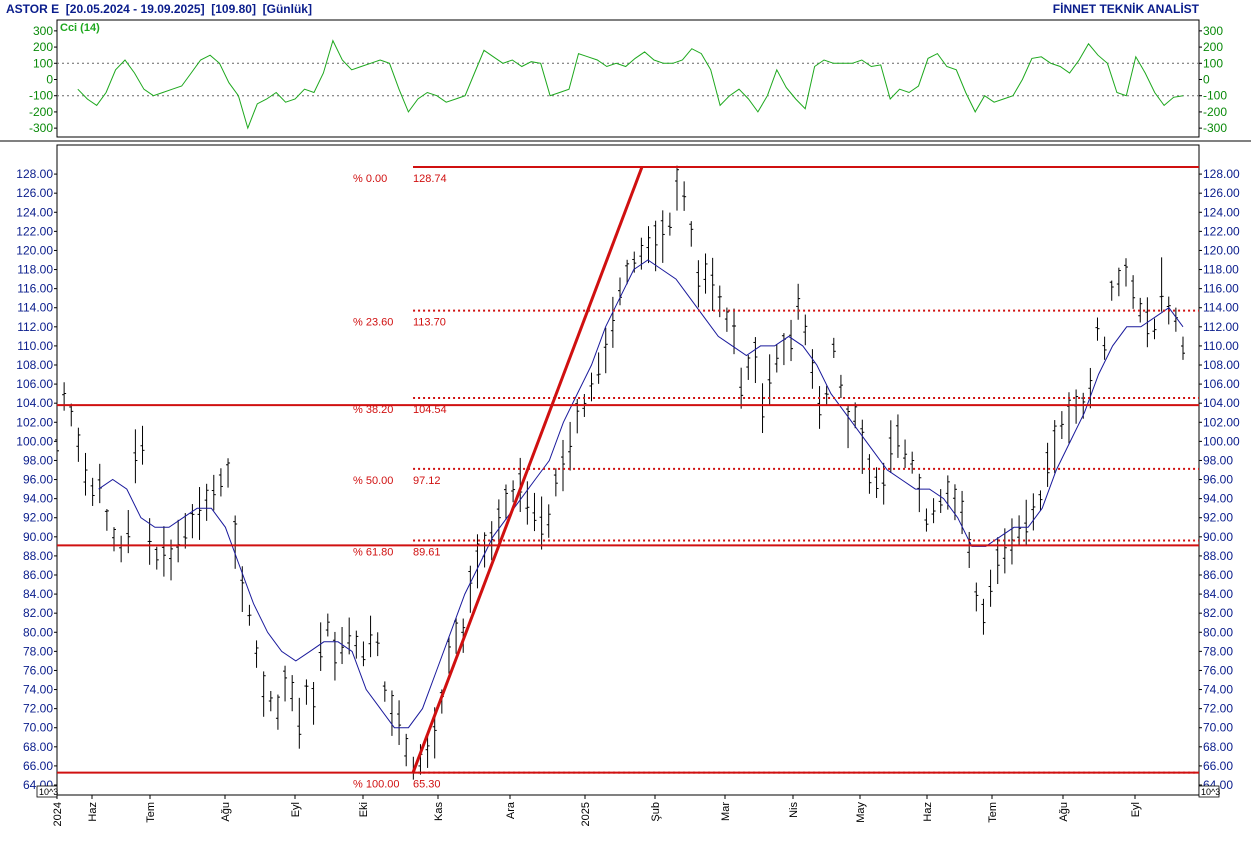  What do you see at coordinates (34, 441) in the screenshot?
I see `price-y-tick-label-left: 100.00` at bounding box center [34, 441].